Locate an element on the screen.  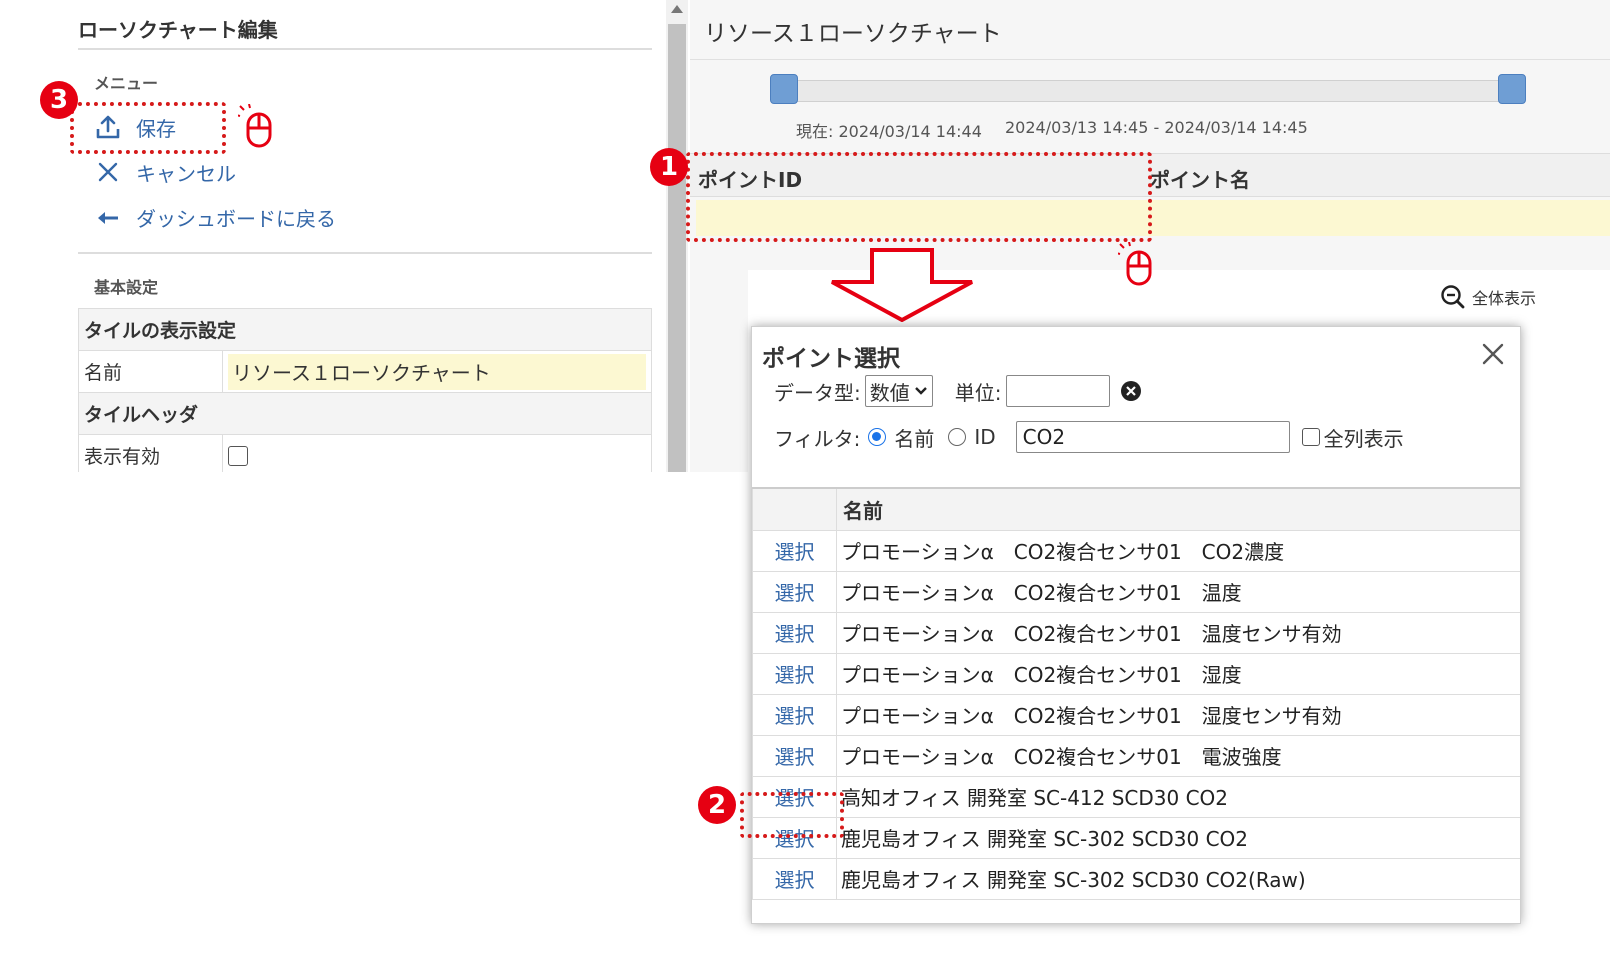
filter-label: フィルタ: is located at coordinates (817, 438).